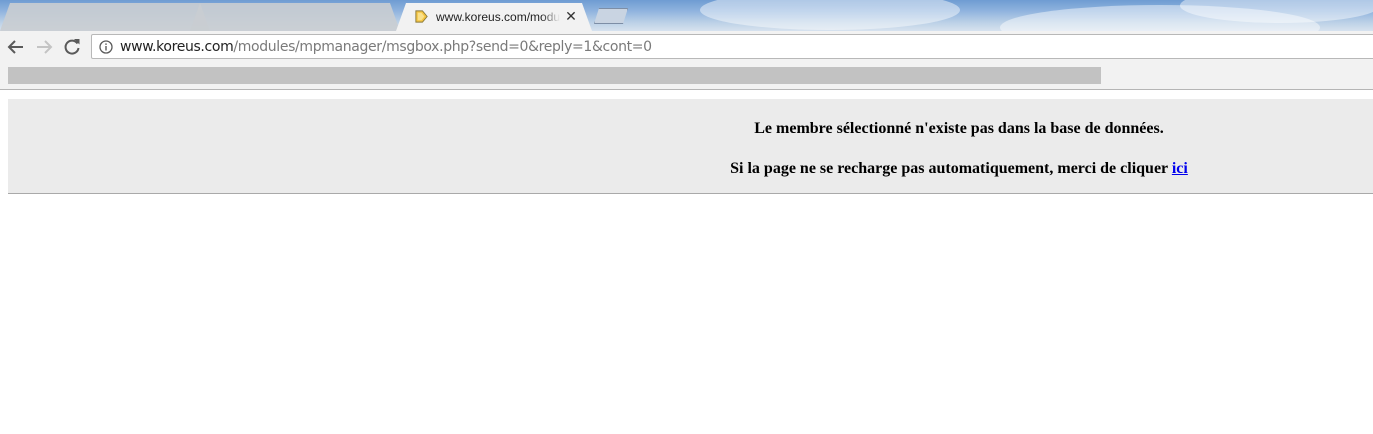  Describe the element at coordinates (830, 15) in the screenshot. I see `background-cloud` at that location.